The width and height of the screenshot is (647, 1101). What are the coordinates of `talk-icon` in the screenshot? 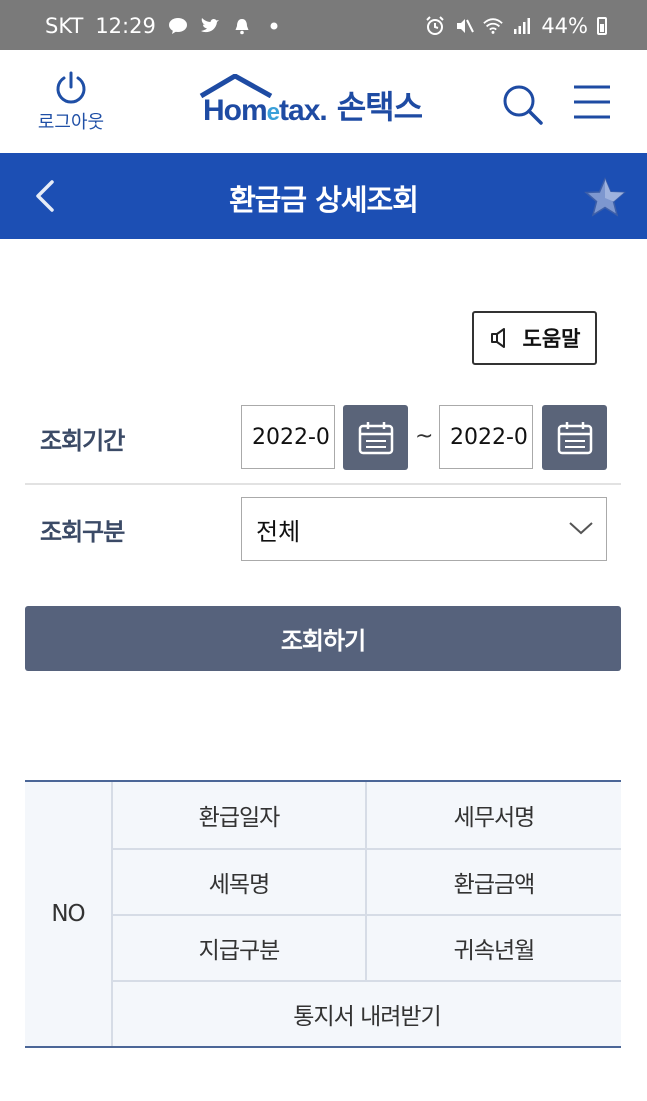 It's located at (178, 26).